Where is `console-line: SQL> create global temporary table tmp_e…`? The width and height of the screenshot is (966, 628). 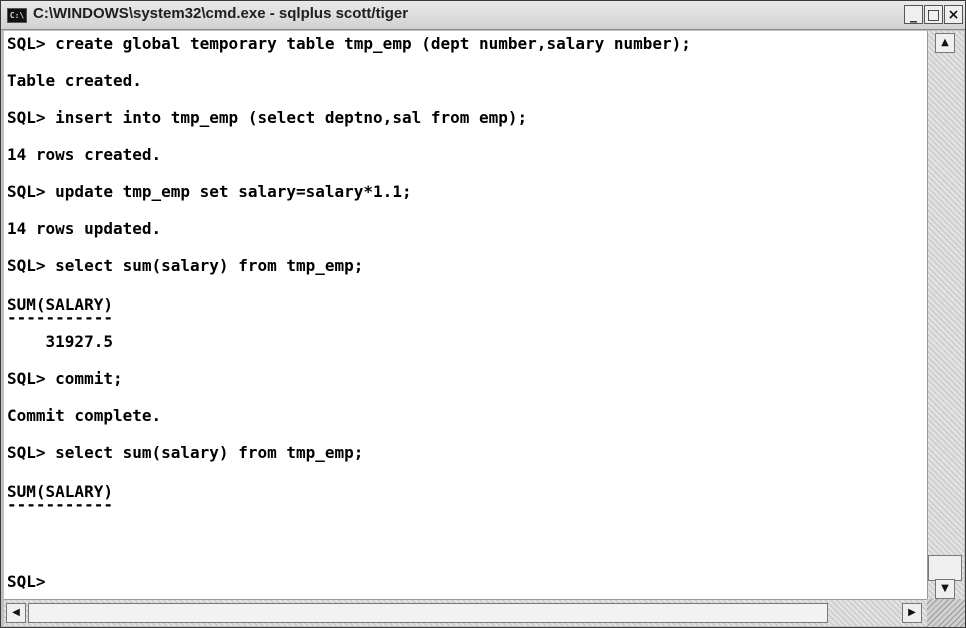
console-line: SQL> create global temporary table tmp_e… is located at coordinates (349, 43).